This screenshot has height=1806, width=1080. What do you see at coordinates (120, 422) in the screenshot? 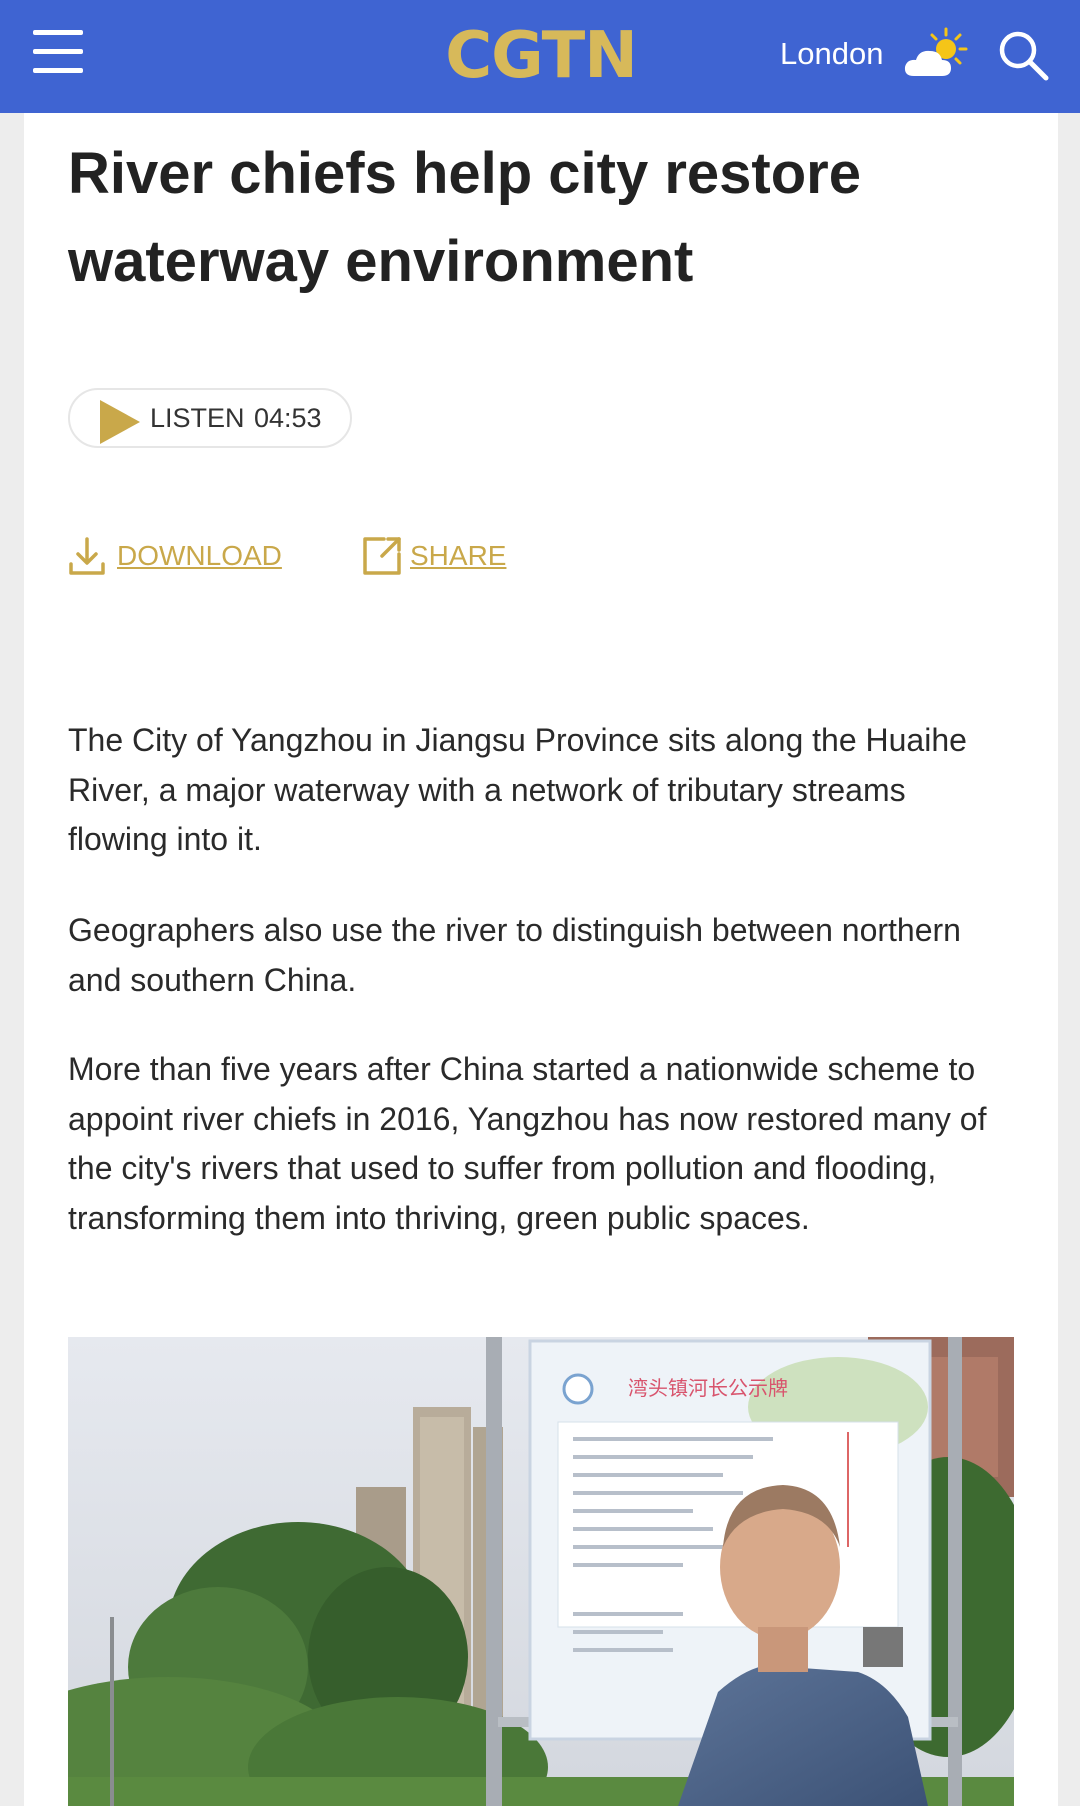
I see `play-icon` at bounding box center [120, 422].